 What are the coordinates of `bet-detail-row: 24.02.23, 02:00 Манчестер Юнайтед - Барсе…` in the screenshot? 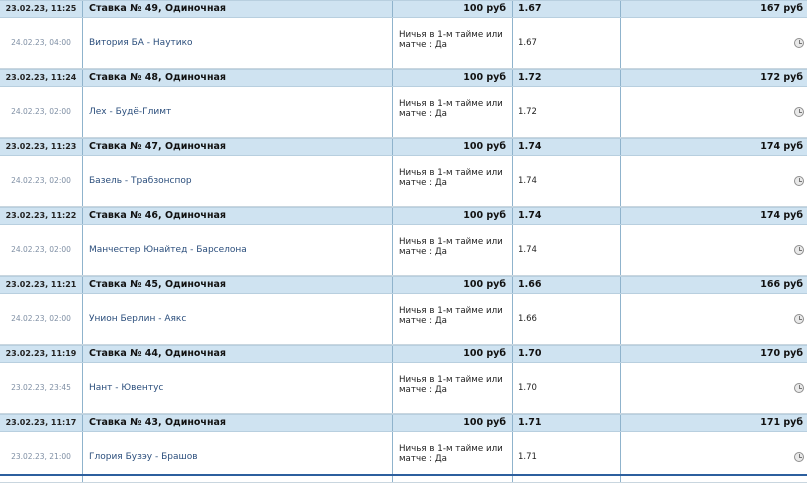 It's located at (403, 250).